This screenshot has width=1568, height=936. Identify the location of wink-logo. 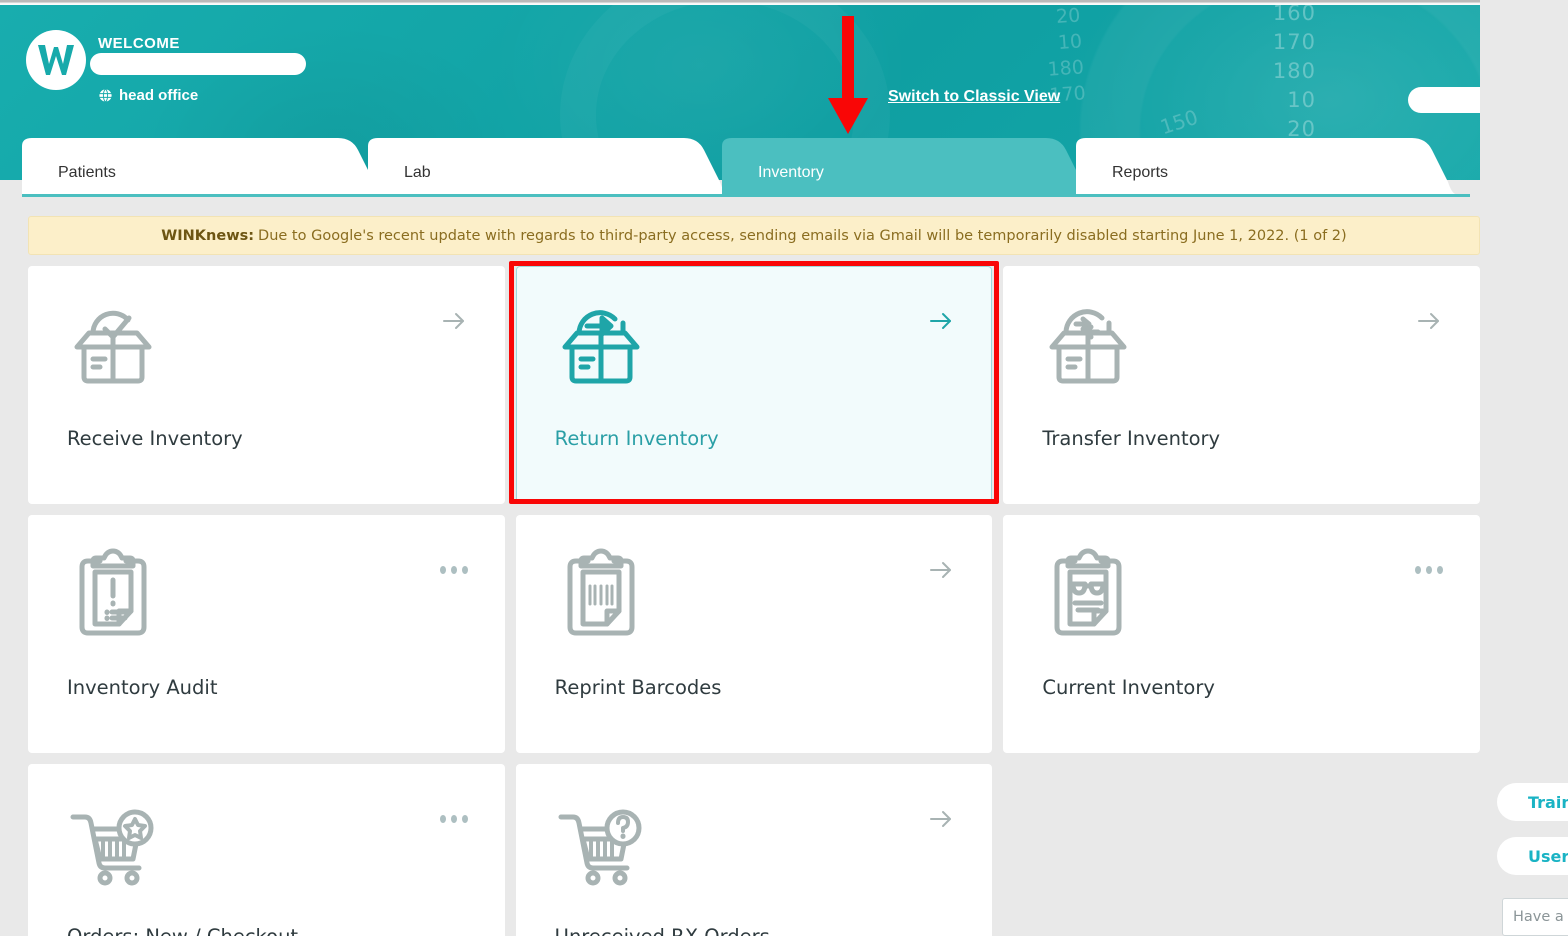
(56, 60).